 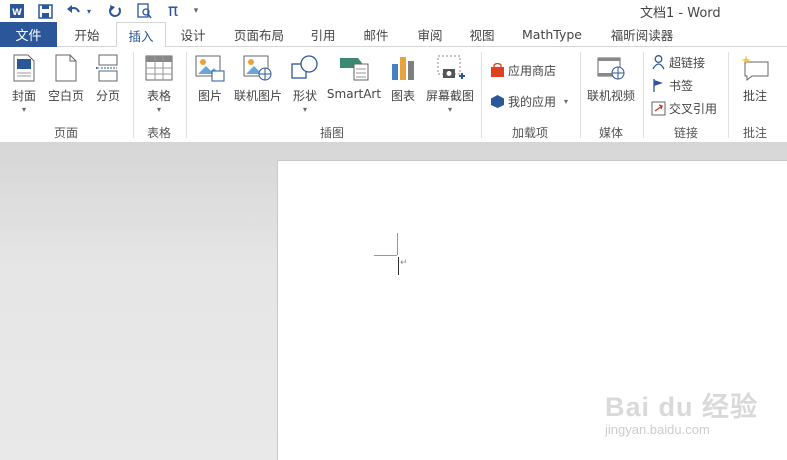 I want to click on cross-reference-label: 交叉引用, so click(x=693, y=108).